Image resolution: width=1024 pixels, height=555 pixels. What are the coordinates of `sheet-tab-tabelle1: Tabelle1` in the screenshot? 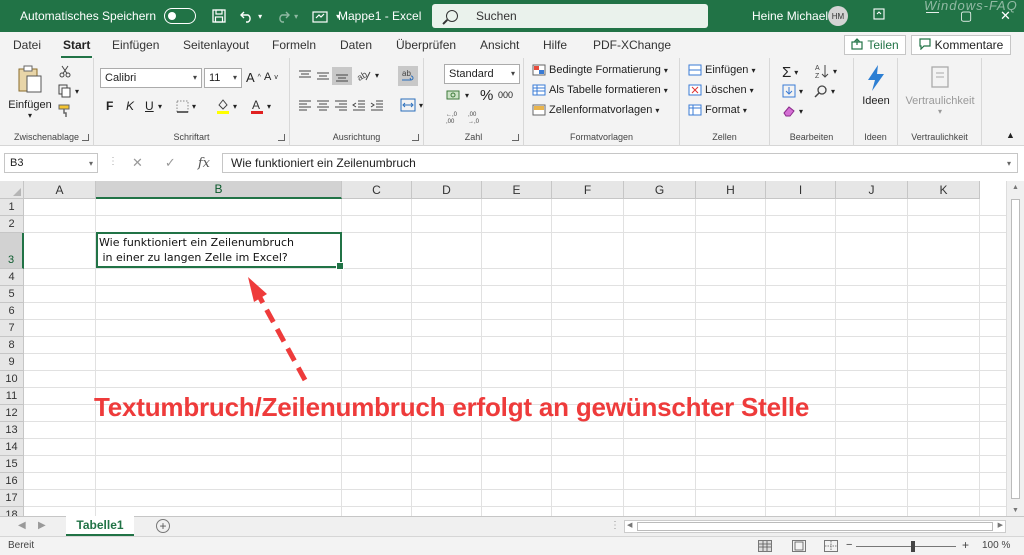 It's located at (100, 526).